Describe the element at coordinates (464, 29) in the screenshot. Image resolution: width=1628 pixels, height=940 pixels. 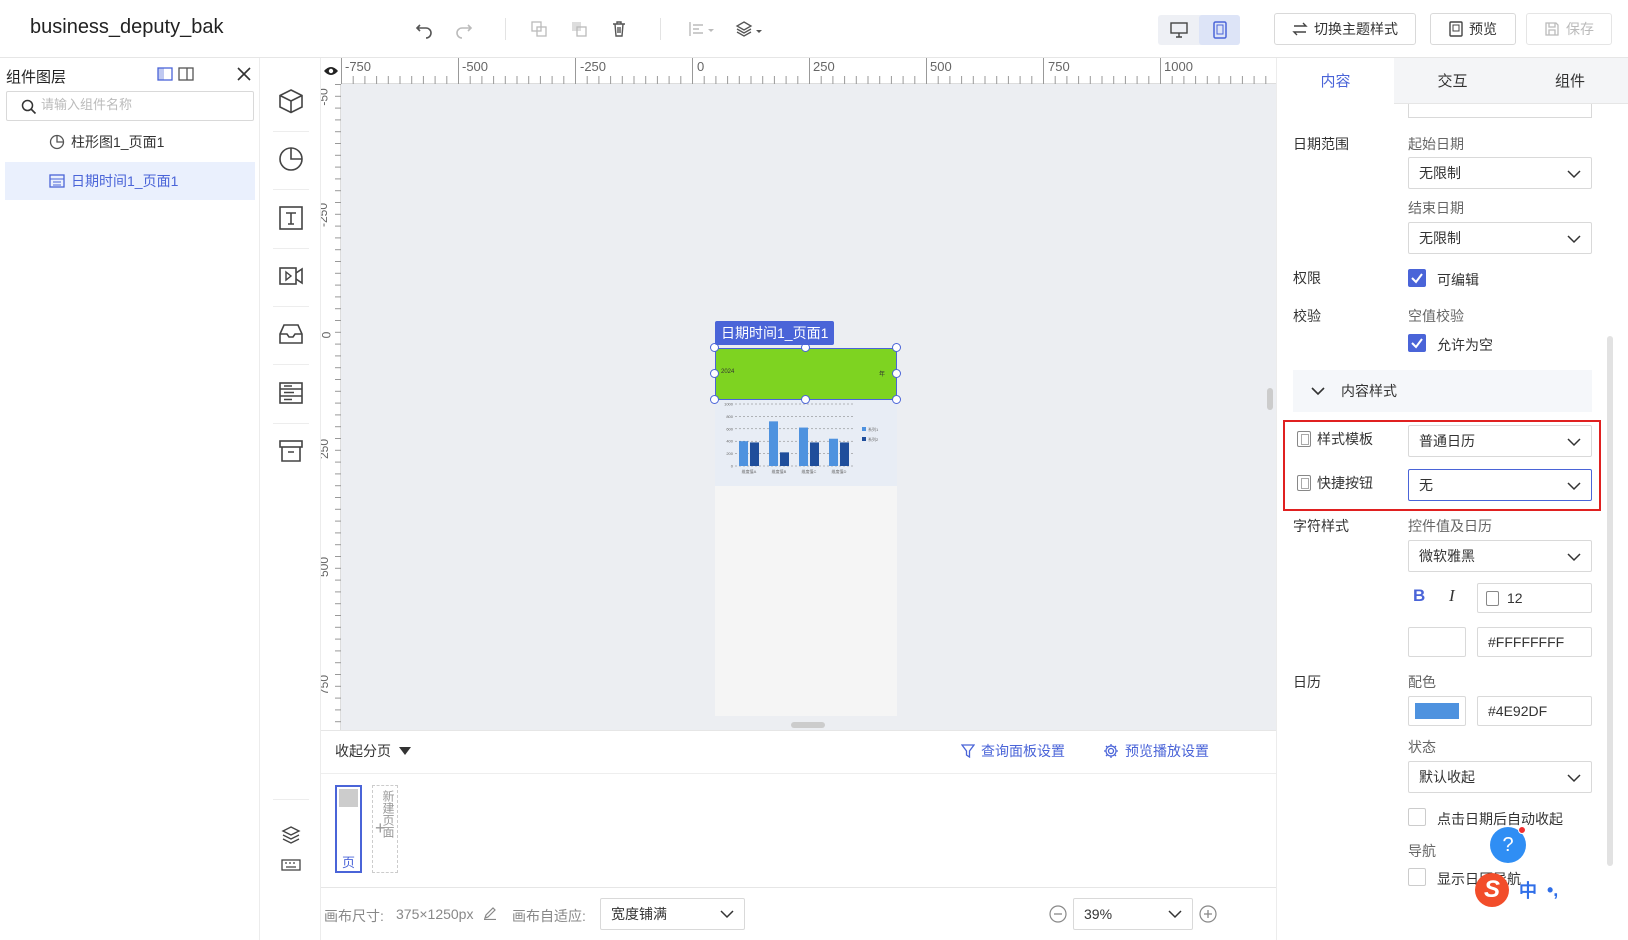
I see `redo-icon` at that location.